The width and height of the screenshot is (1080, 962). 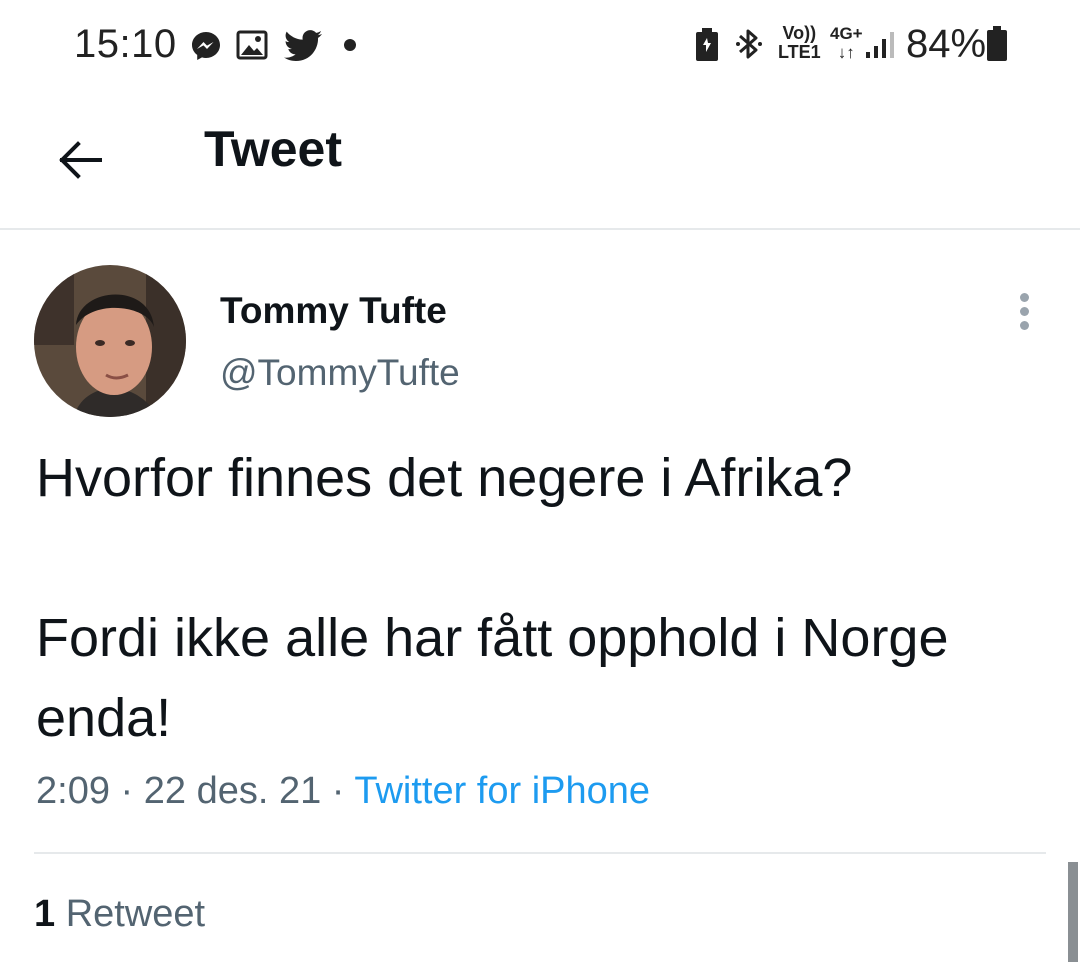 I want to click on retweet-count-link: 1 Retweet, so click(x=119, y=914).